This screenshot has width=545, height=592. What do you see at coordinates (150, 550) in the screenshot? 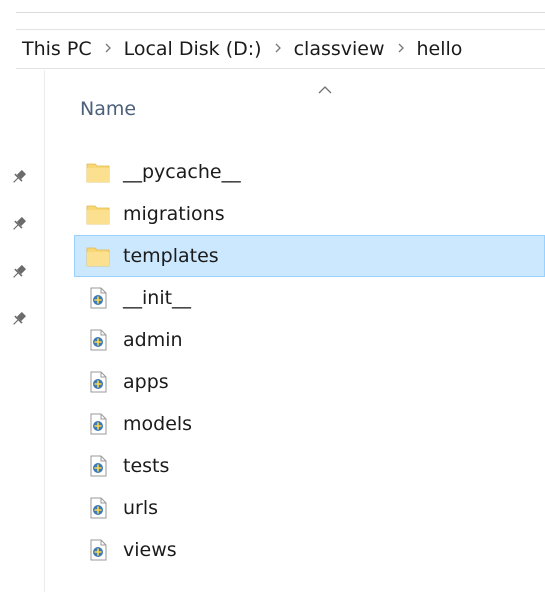
I see `file-name: views` at bounding box center [150, 550].